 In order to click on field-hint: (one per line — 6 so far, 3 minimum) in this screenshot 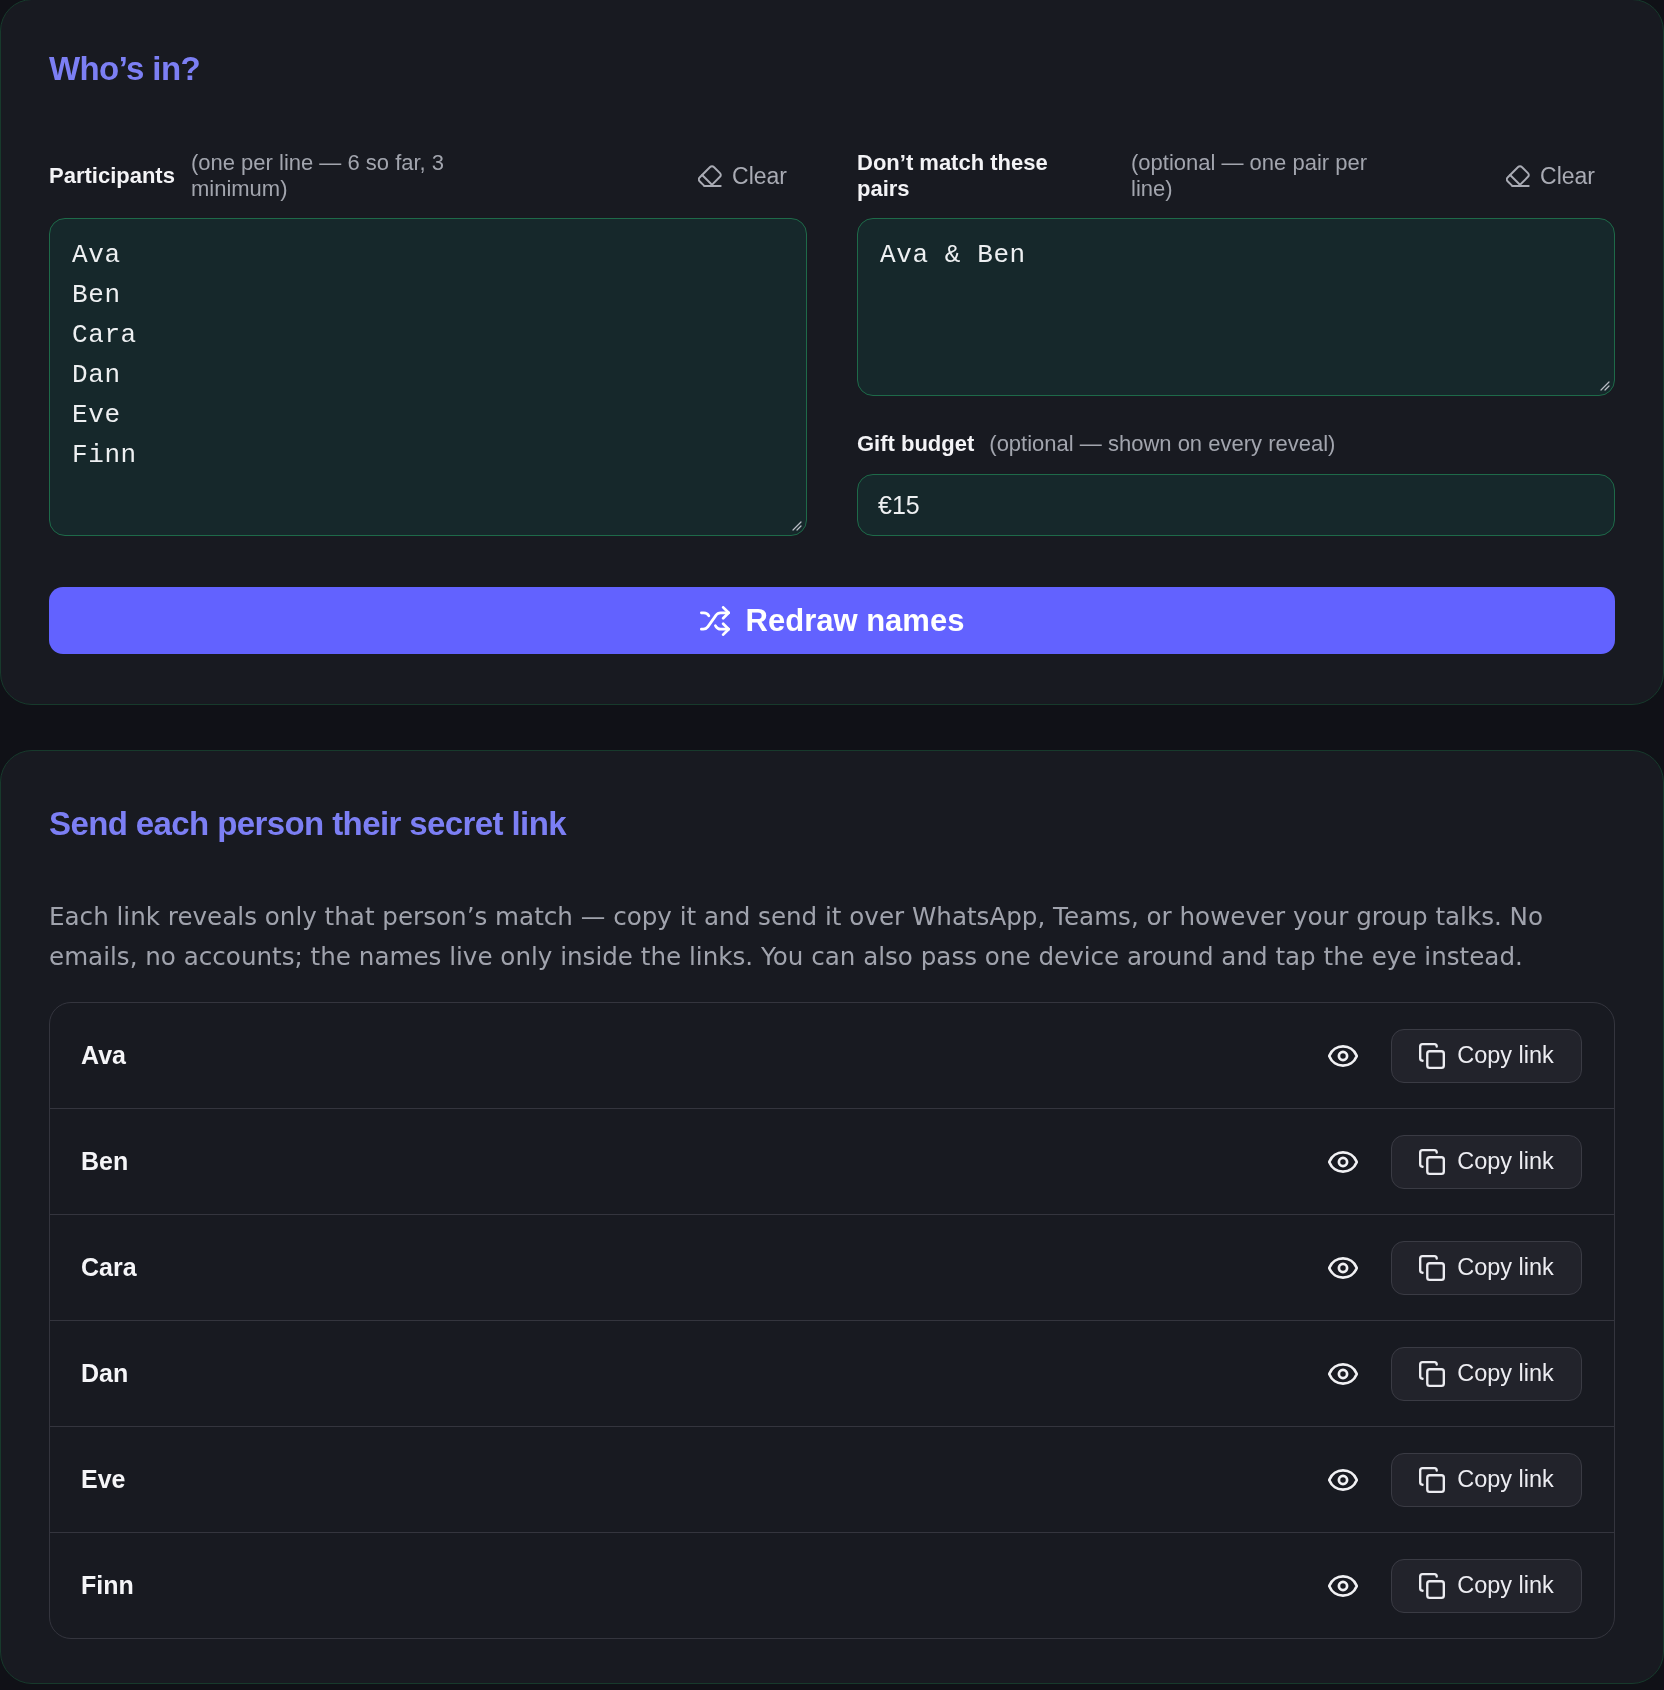, I will do `click(318, 176)`.